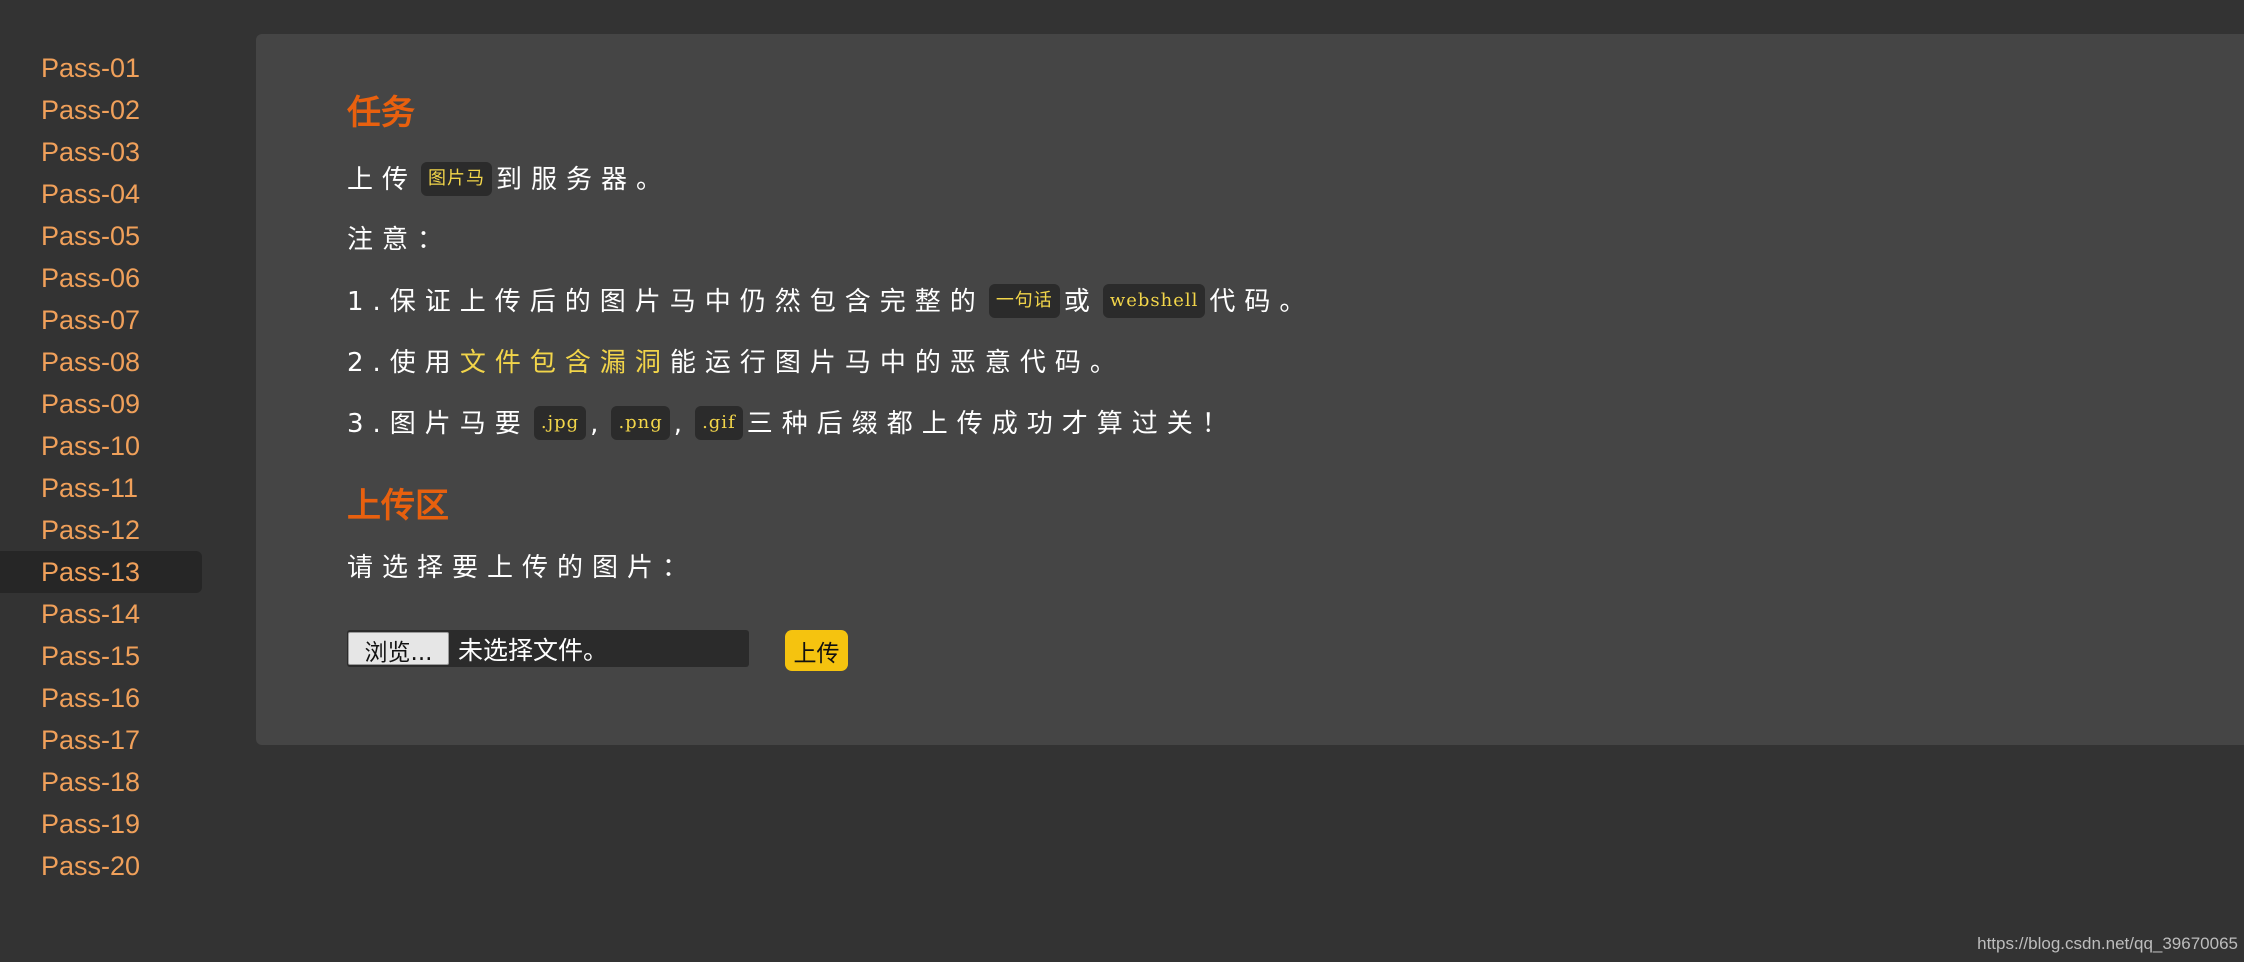  What do you see at coordinates (403, 363) in the screenshot?
I see `note-text: 2.使用` at bounding box center [403, 363].